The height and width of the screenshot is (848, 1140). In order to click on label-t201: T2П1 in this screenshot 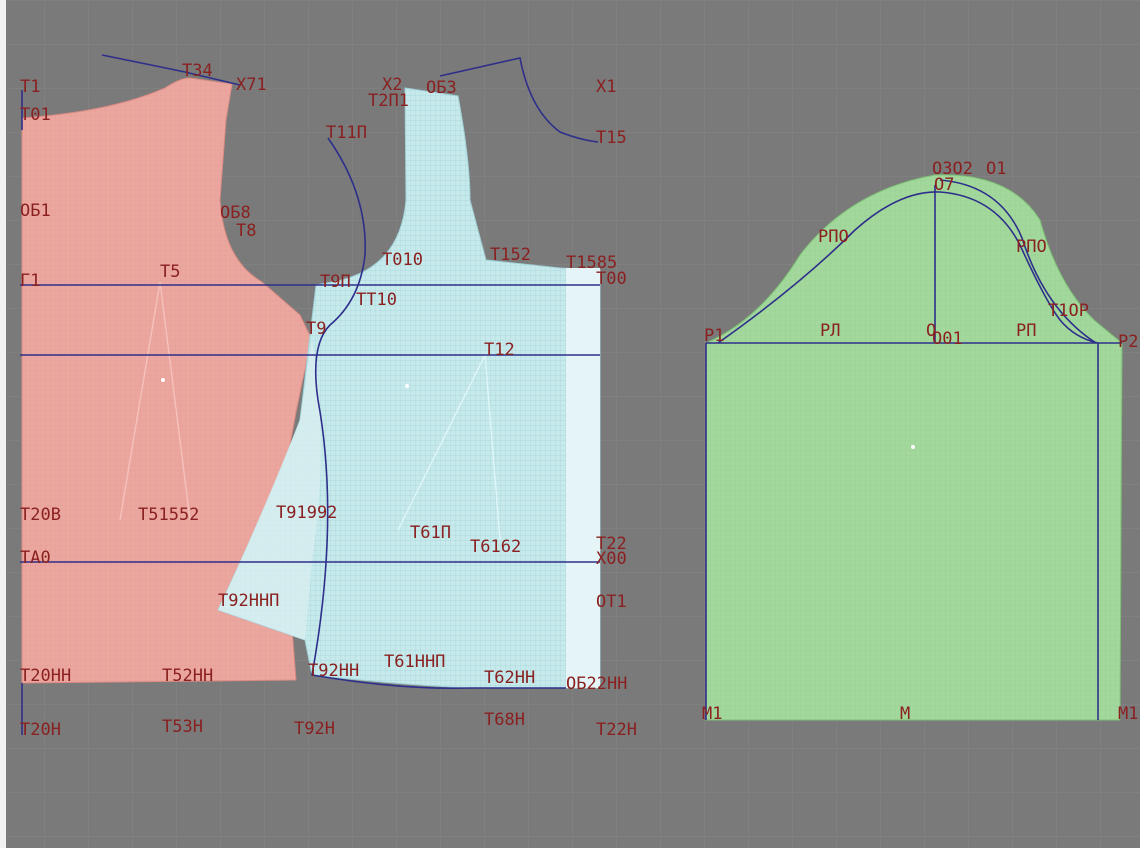, I will do `click(388, 101)`.